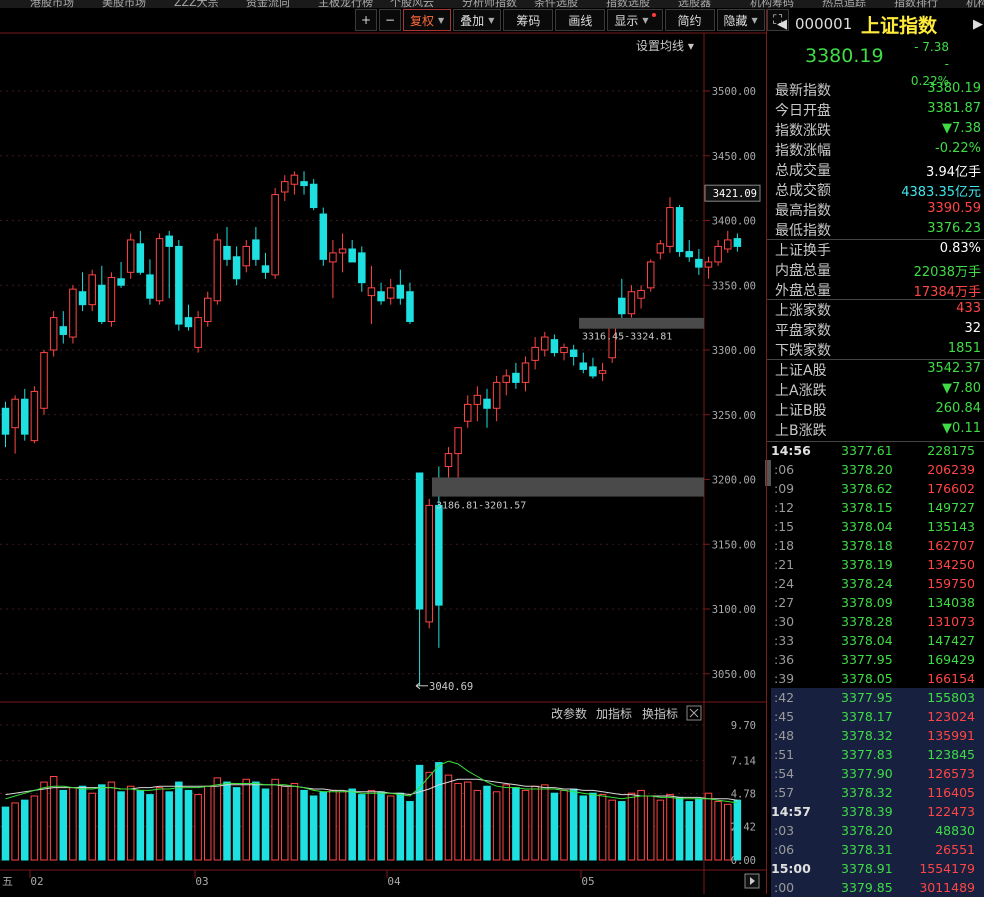 The image size is (984, 897). I want to click on y-tick-label: 3300.00, so click(734, 351).